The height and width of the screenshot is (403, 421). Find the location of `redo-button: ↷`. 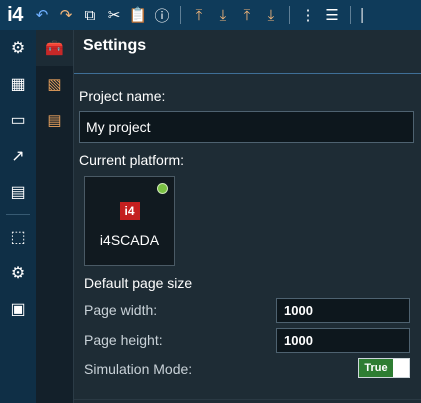

redo-button: ↷ is located at coordinates (66, 15).